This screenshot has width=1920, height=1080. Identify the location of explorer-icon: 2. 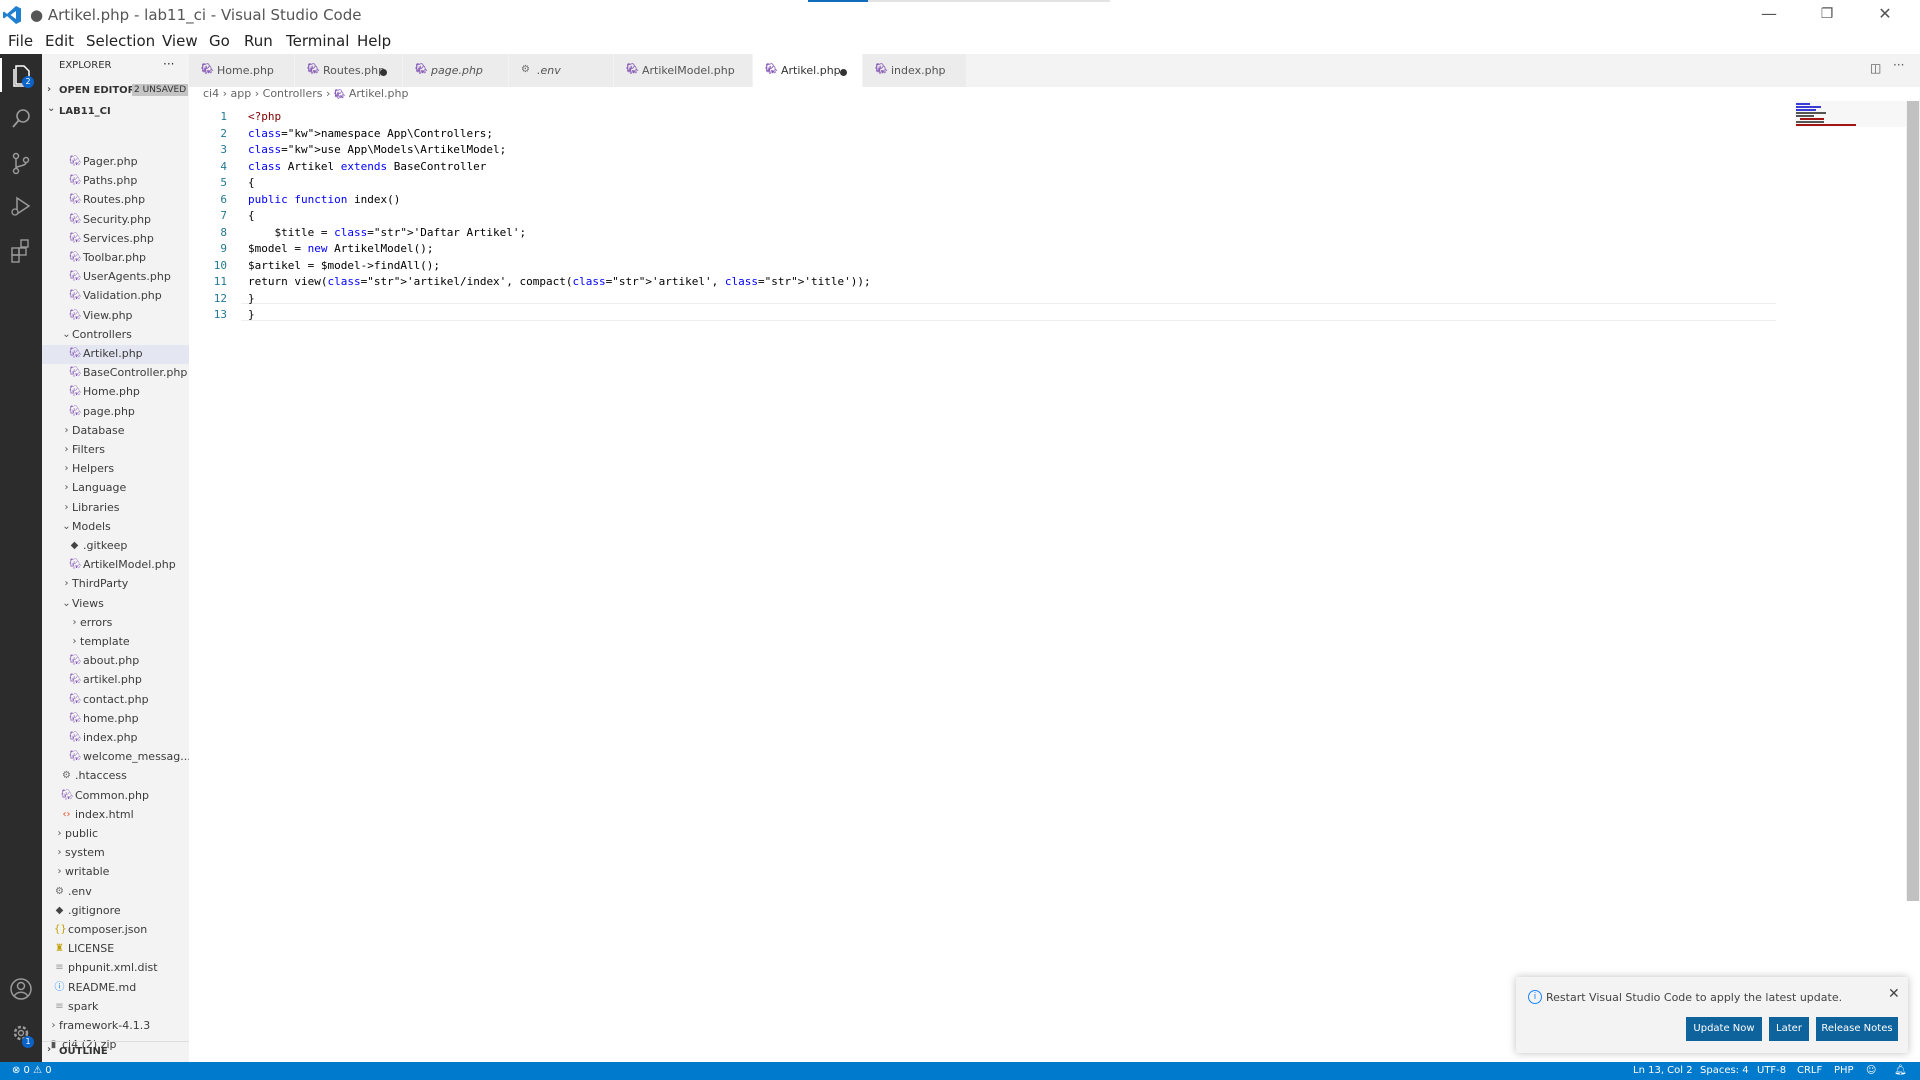
(21, 75).